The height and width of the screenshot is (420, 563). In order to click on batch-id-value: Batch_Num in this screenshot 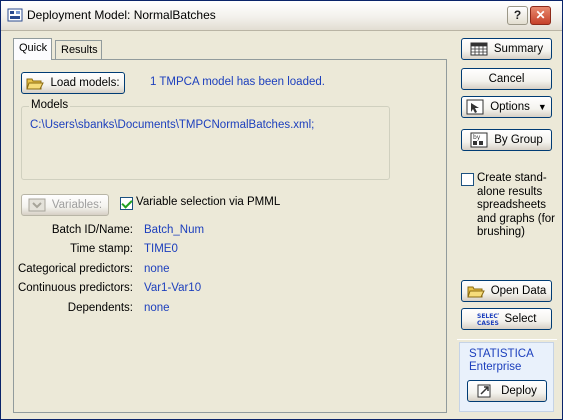, I will do `click(174, 230)`.